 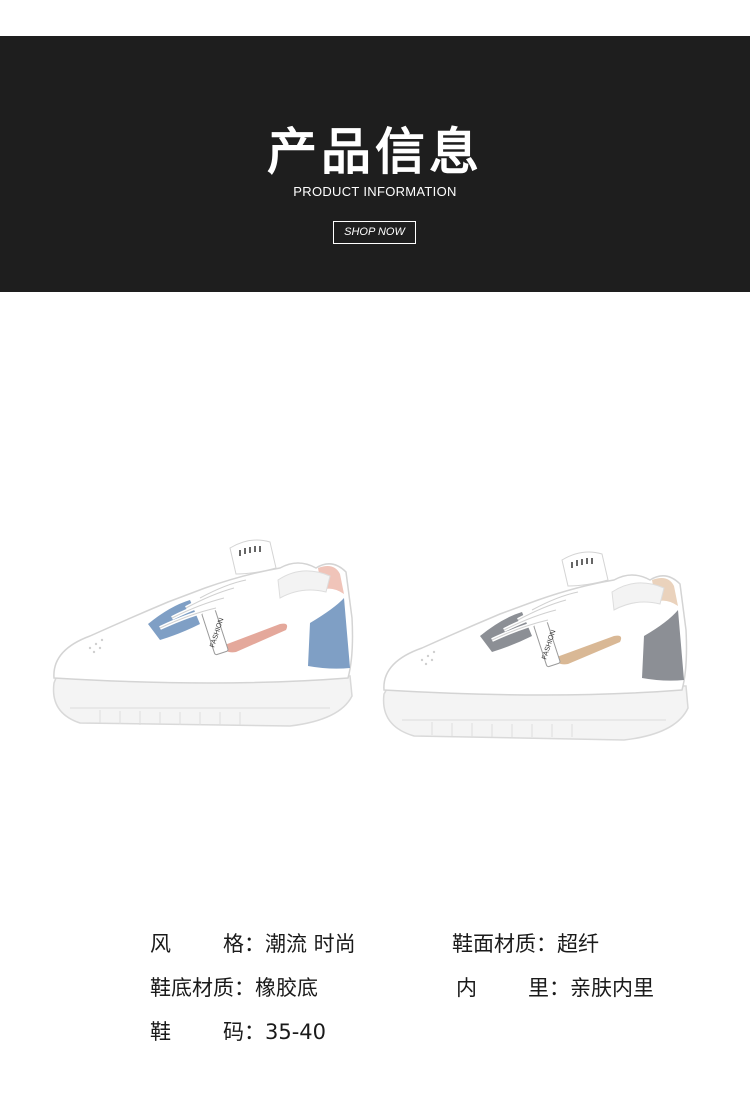 I want to click on spec-label-char: 风, so click(x=160, y=944).